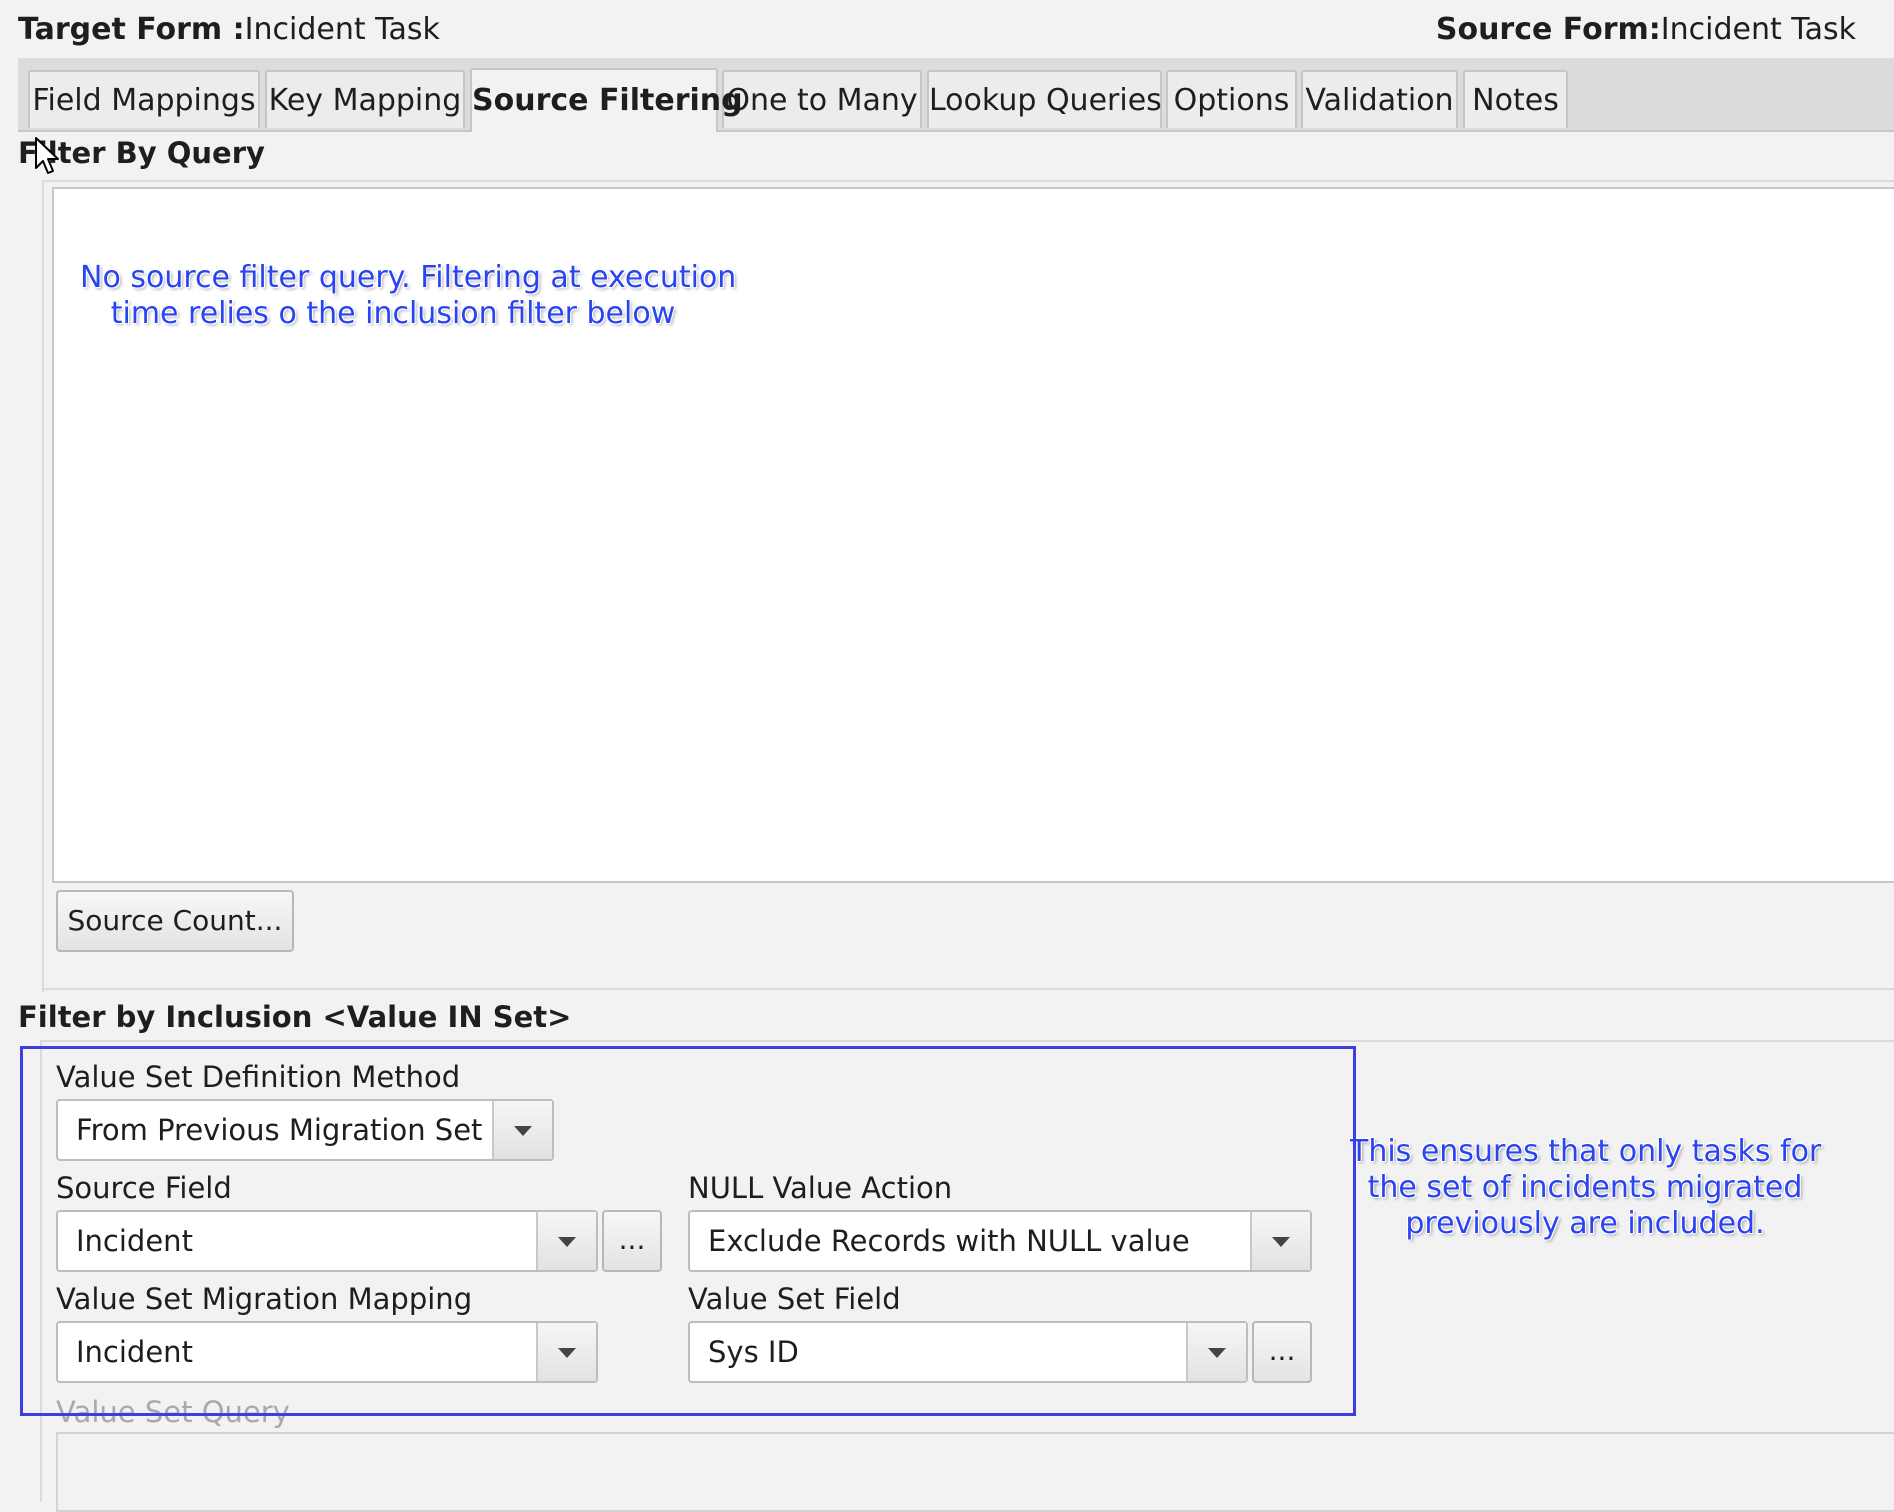 This screenshot has height=1512, width=1894. I want to click on tab-lookup-queries: Lookup Queries, so click(1044, 99).